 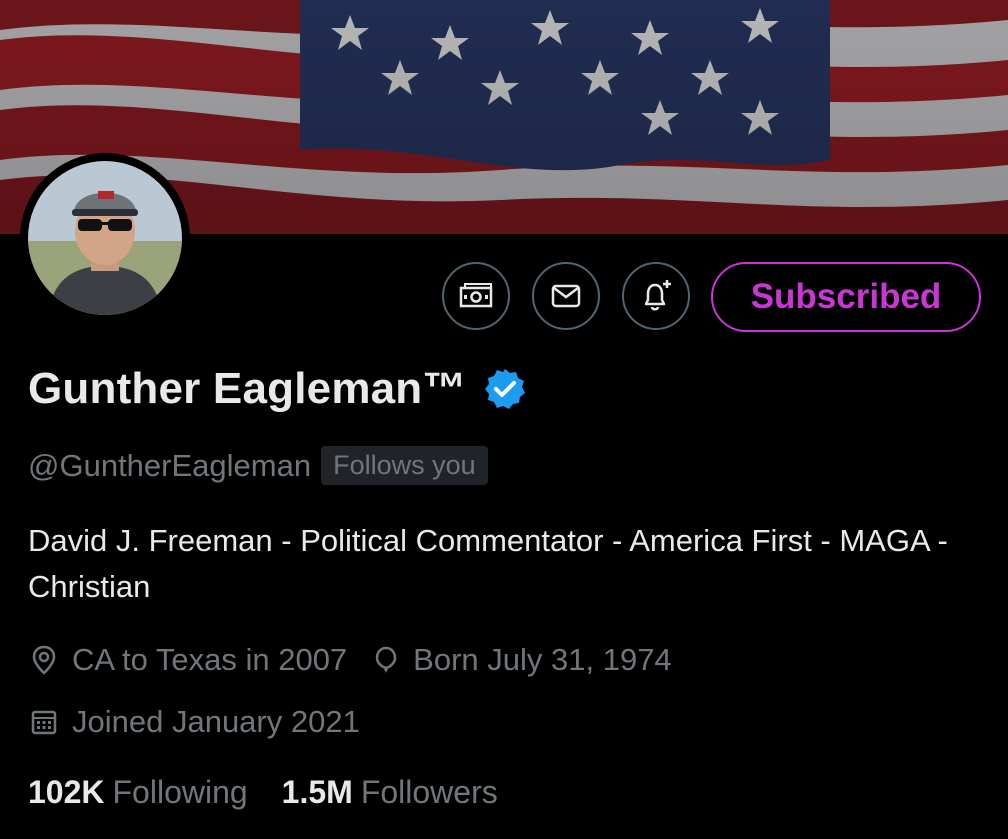 I want to click on location-item: CA to Texas in 2007, so click(x=188, y=660).